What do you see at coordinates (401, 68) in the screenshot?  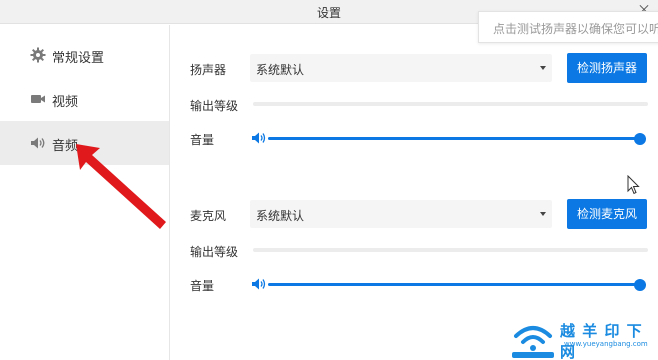 I see `speaker-select: 系统默认` at bounding box center [401, 68].